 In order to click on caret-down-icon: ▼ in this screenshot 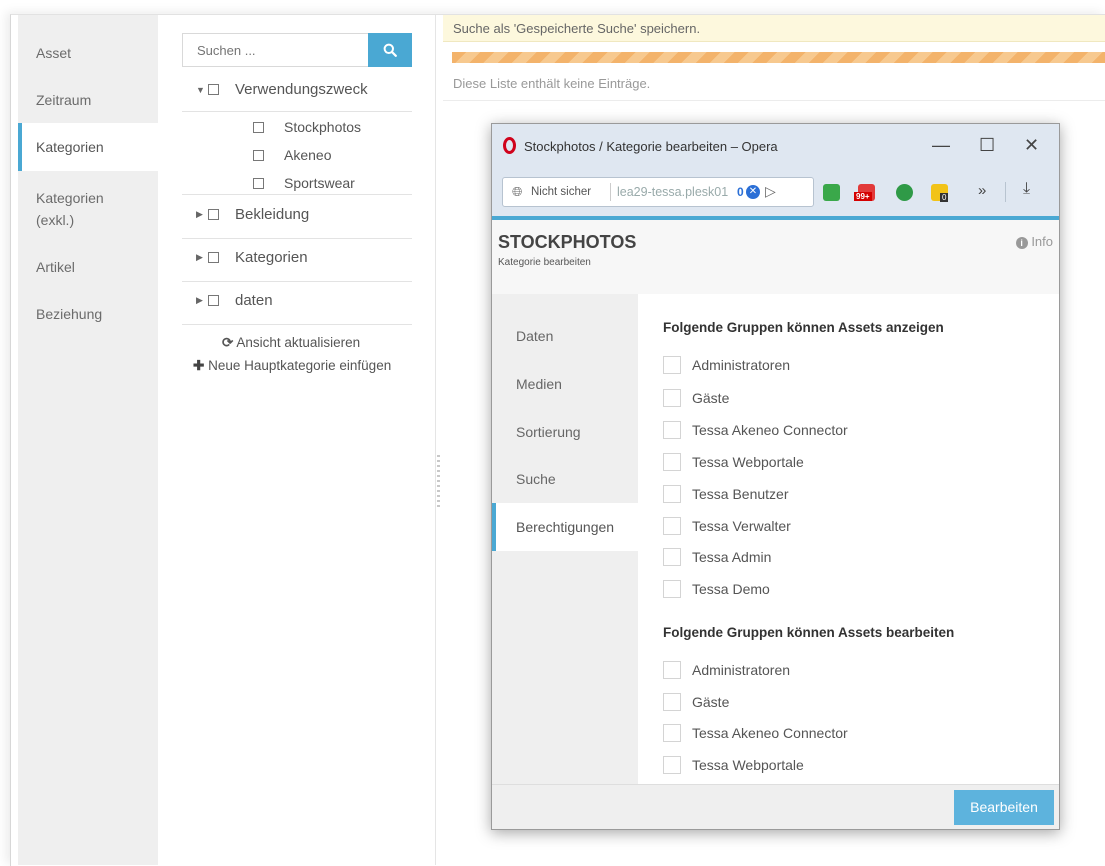, I will do `click(202, 90)`.